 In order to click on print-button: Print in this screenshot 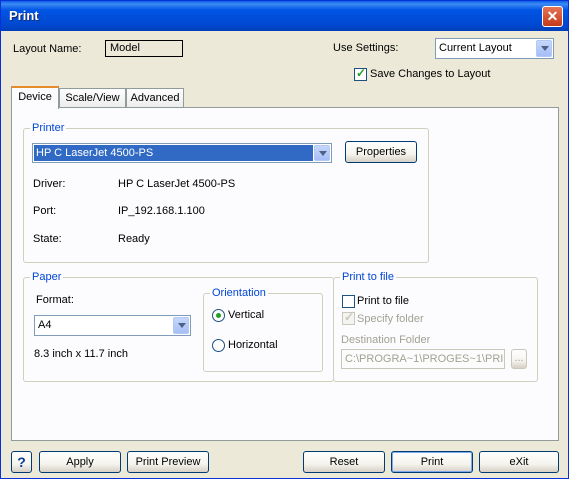, I will do `click(432, 462)`.